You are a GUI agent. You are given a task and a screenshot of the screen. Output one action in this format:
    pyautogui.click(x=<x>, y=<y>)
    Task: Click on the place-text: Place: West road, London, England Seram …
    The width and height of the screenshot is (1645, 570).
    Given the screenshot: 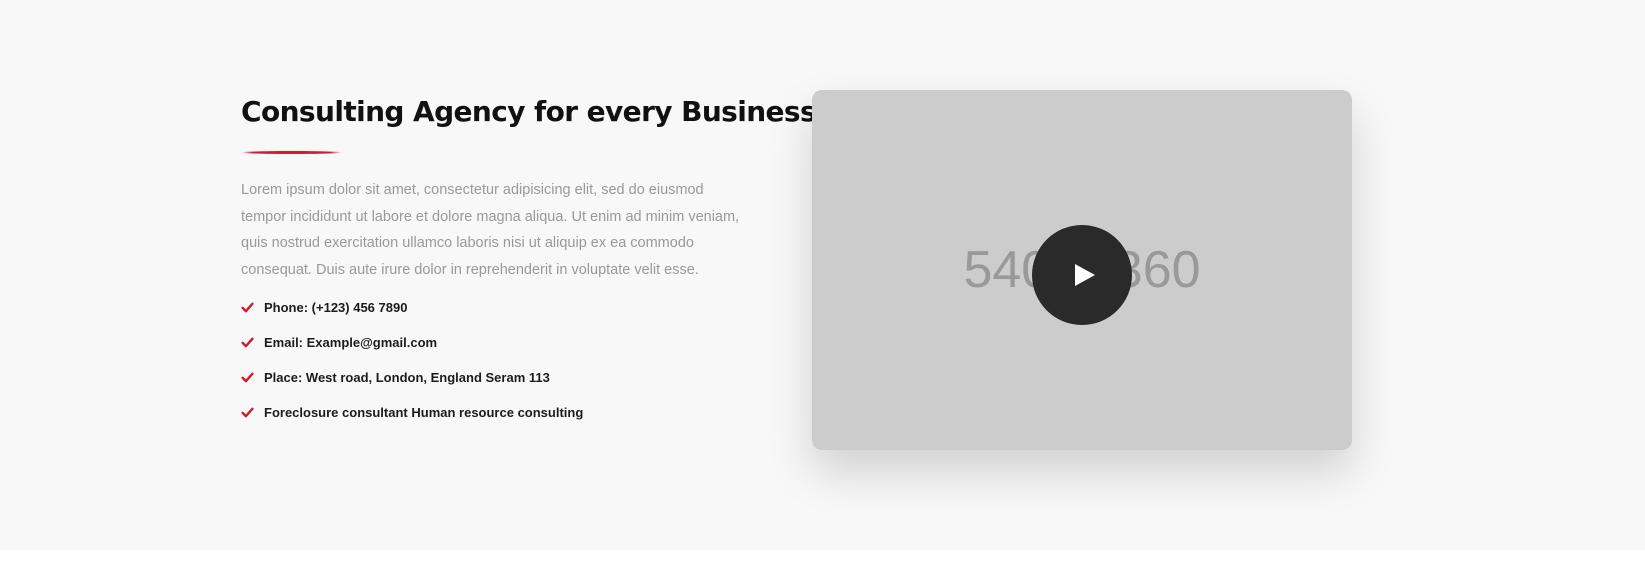 What is the action you would take?
    pyautogui.click(x=407, y=377)
    